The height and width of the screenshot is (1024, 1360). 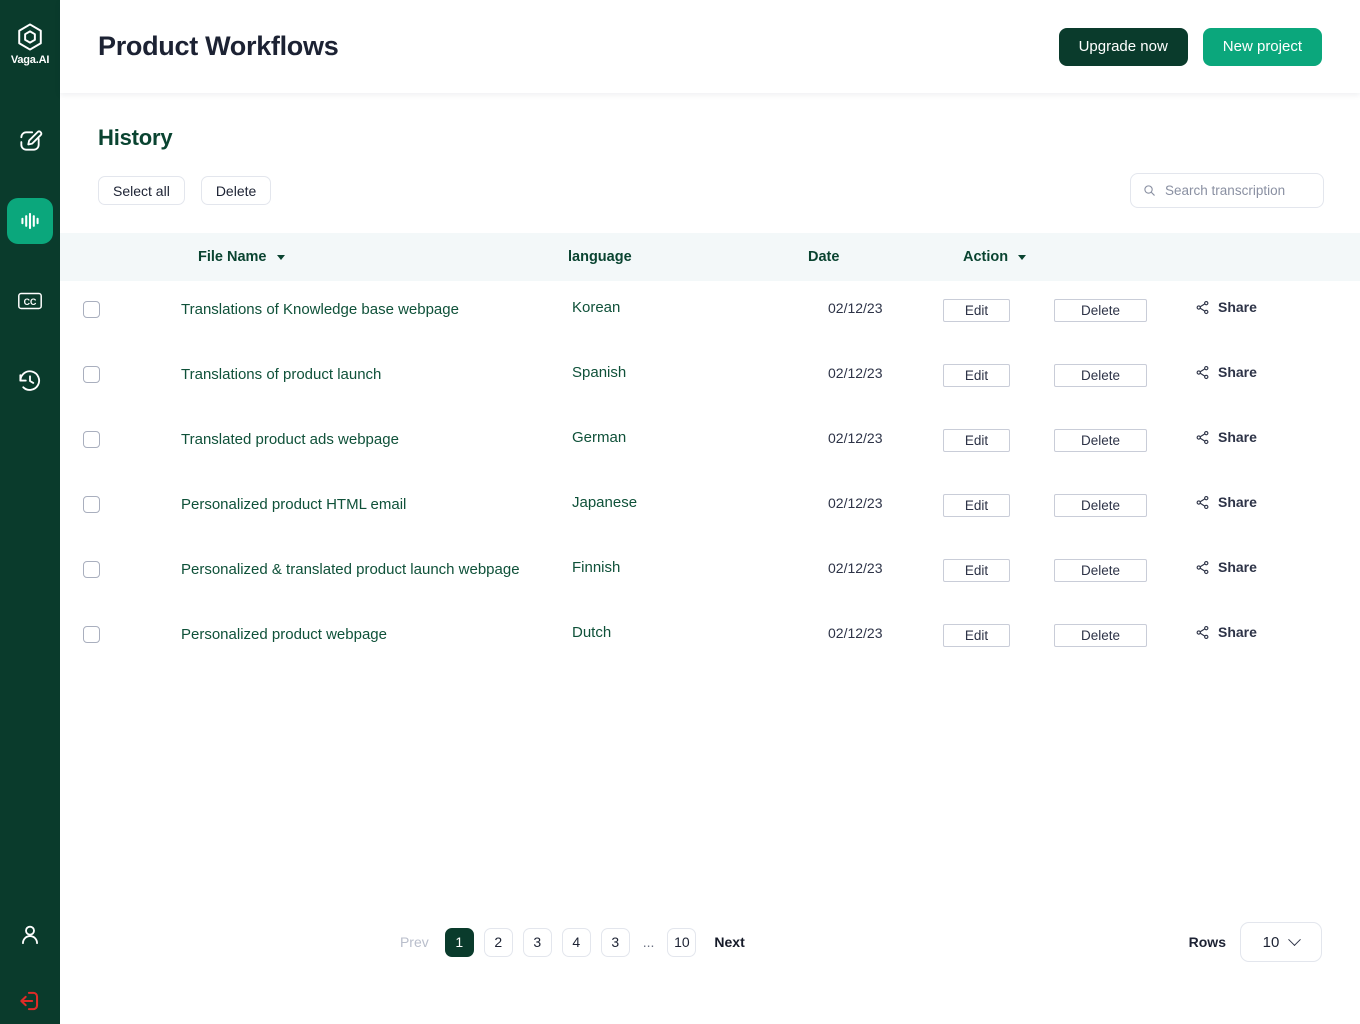 I want to click on pagination-bar: Prev 1 2 3 4 3... 10 Next Rows 10, so click(x=710, y=942).